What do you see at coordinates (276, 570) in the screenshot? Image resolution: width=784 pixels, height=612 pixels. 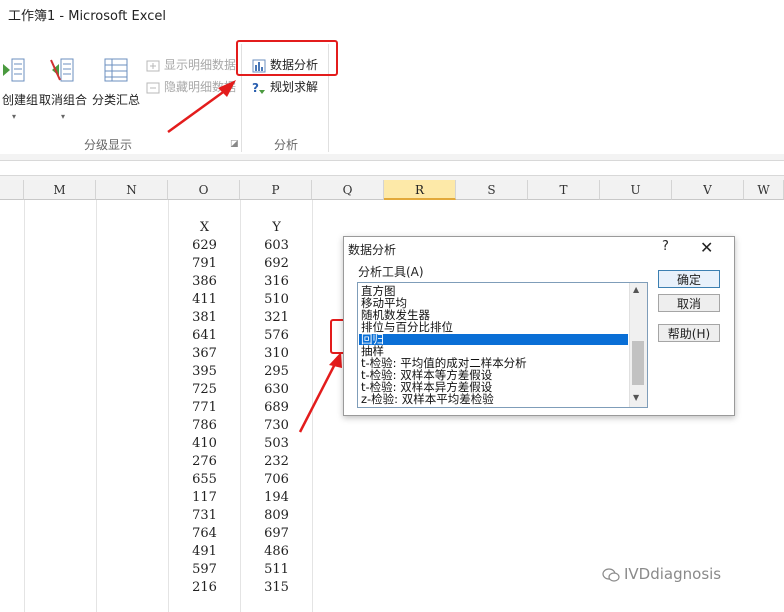 I see `cell-y-value: 511` at bounding box center [276, 570].